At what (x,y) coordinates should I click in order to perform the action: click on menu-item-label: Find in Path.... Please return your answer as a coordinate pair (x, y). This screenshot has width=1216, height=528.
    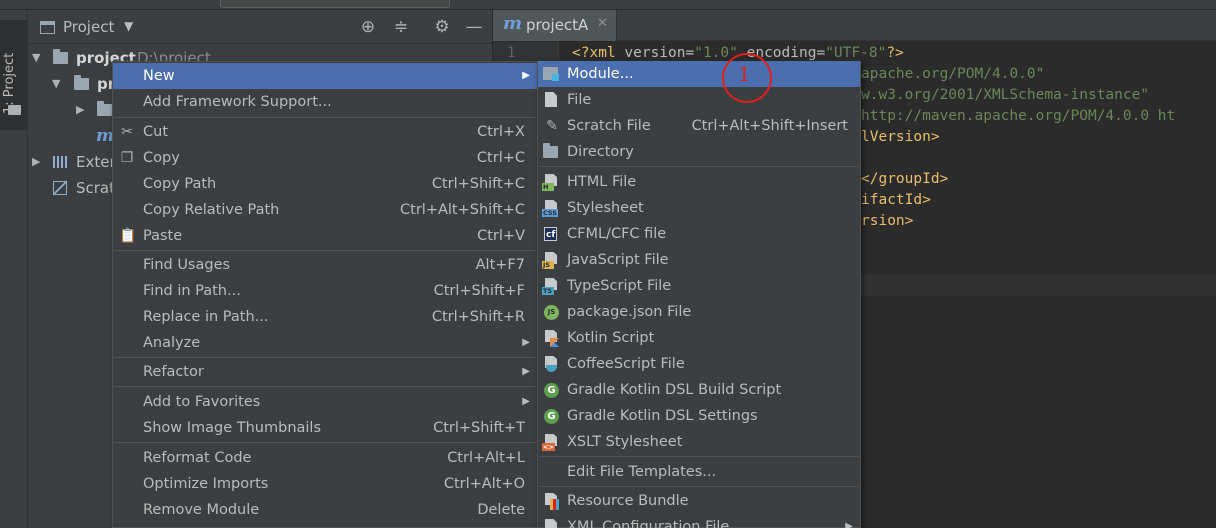
    Looking at the image, I should click on (192, 291).